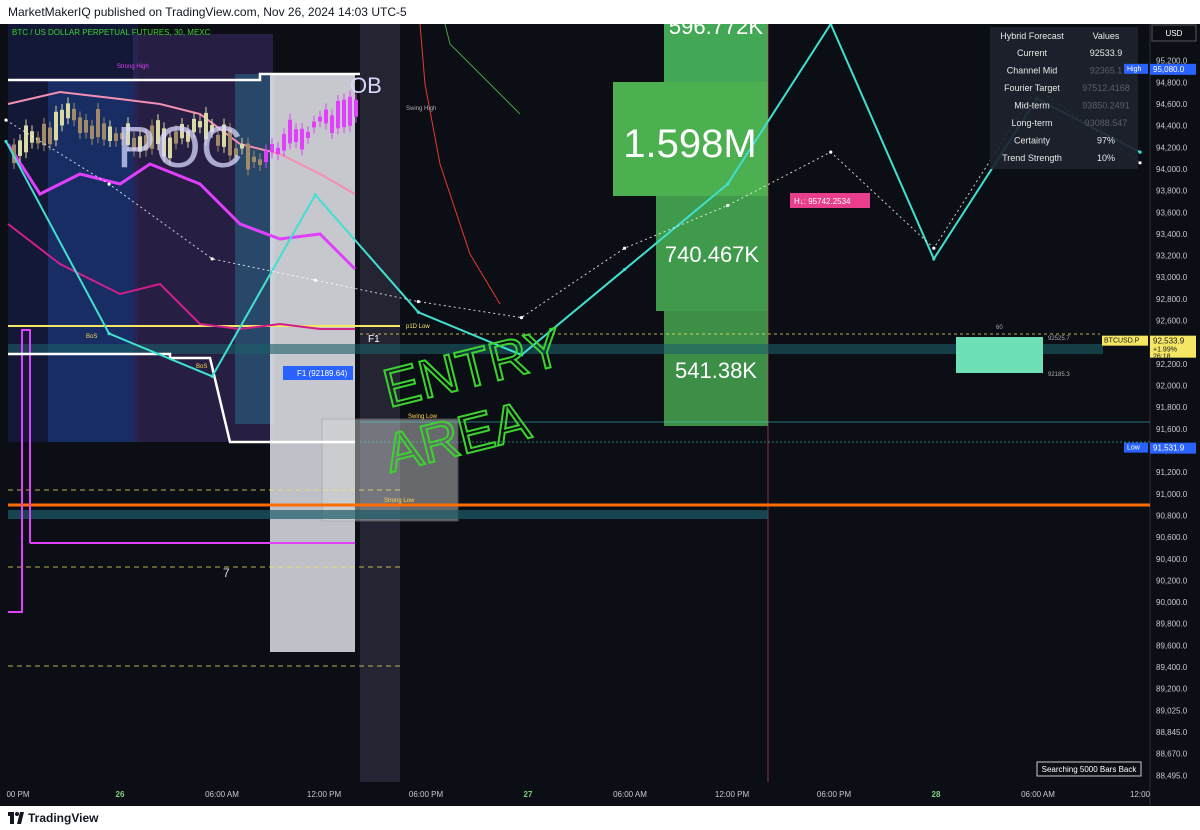 This screenshot has height=830, width=1200. What do you see at coordinates (716, 370) in the screenshot?
I see `volume-label-4: 541.38K` at bounding box center [716, 370].